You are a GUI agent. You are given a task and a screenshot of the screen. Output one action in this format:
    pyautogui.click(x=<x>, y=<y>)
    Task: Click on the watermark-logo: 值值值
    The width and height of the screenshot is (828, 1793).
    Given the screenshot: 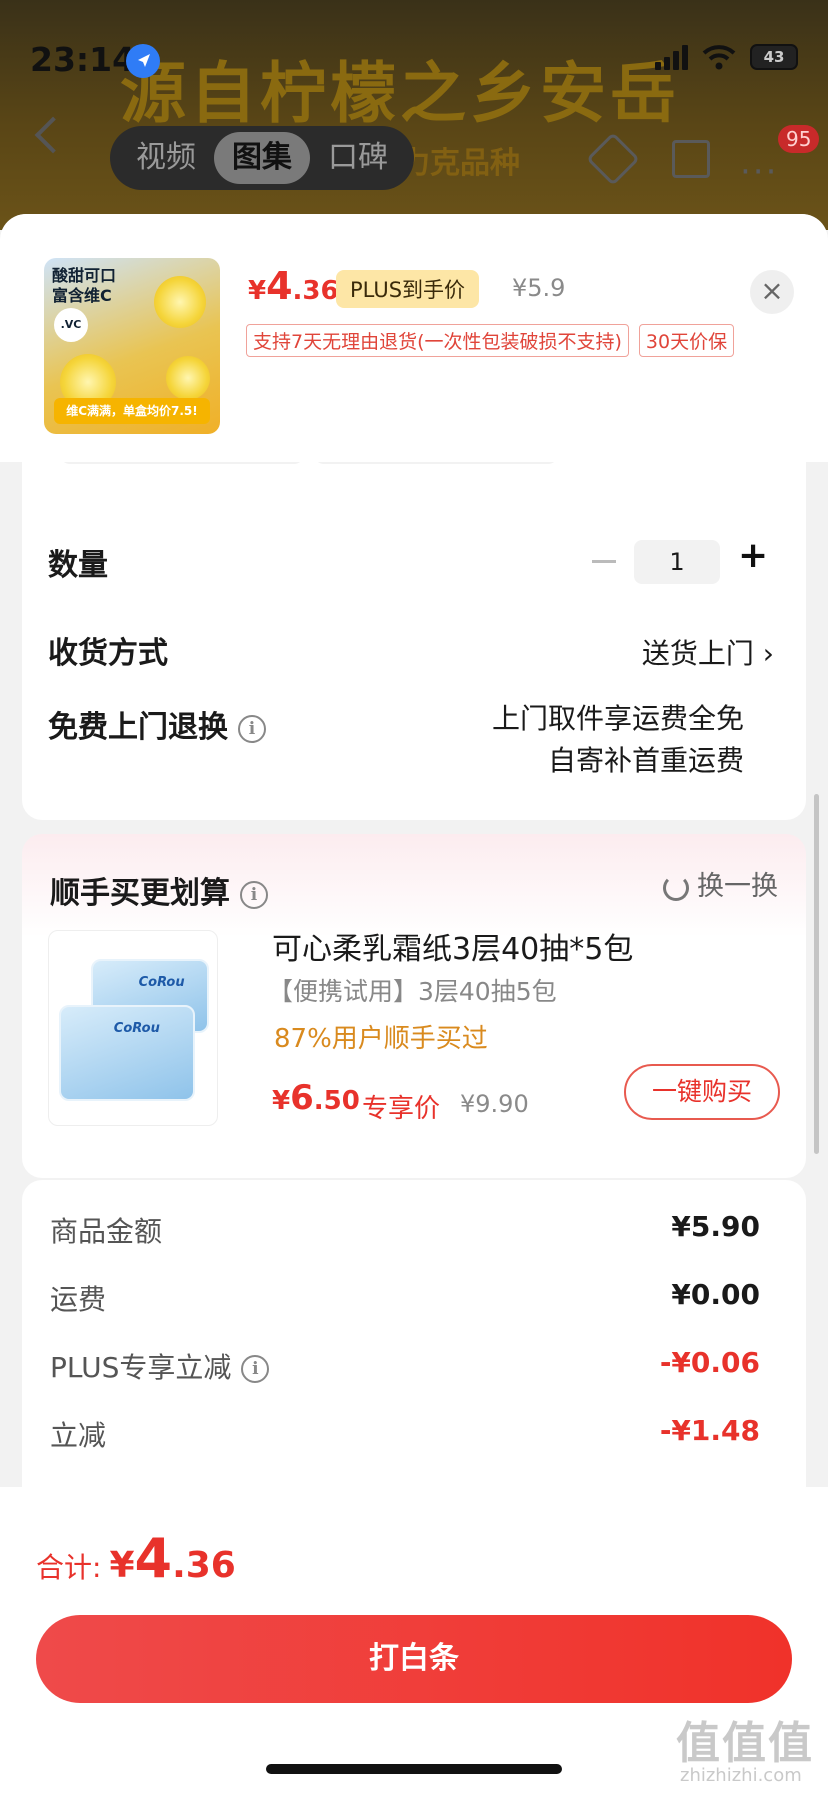 What is the action you would take?
    pyautogui.click(x=745, y=1743)
    